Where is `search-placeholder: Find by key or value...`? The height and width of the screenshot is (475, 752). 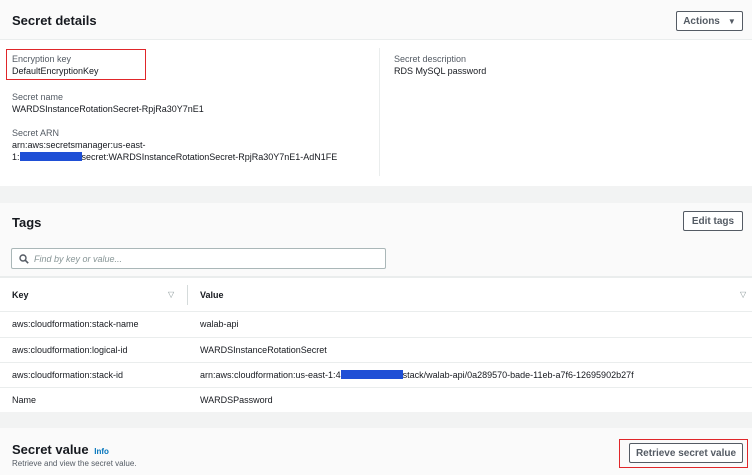
search-placeholder: Find by key or value... is located at coordinates (78, 259).